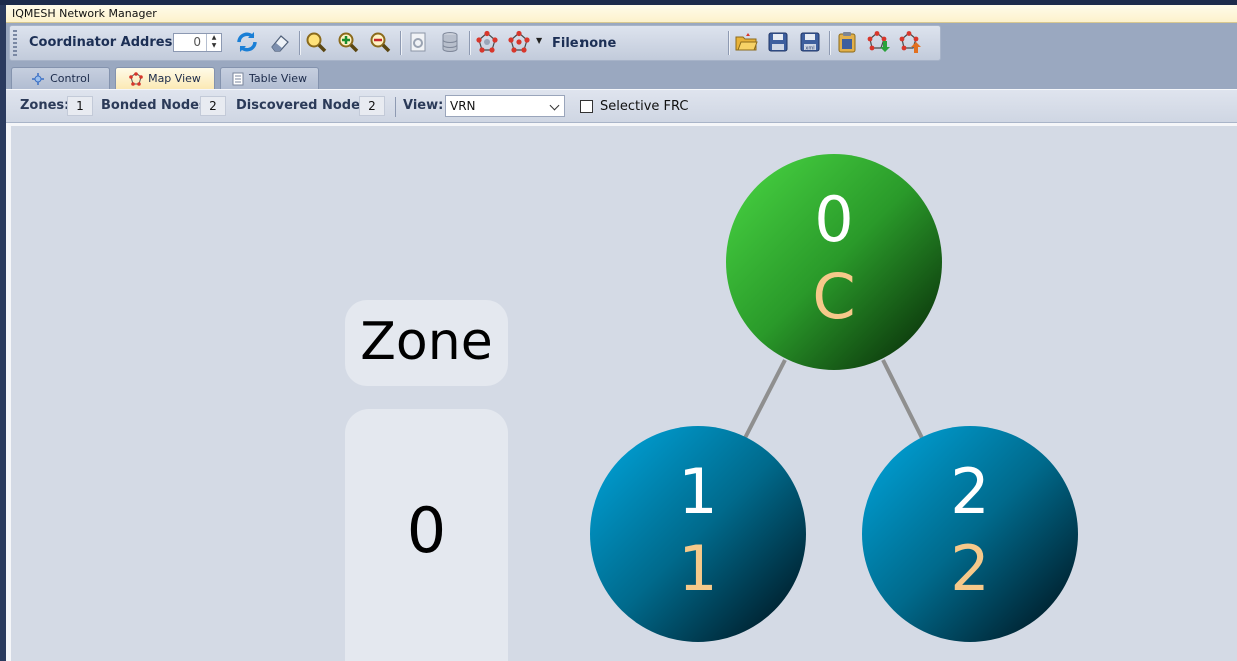 The height and width of the screenshot is (661, 1237). Describe the element at coordinates (969, 568) in the screenshot. I see `node-label: 2` at that location.